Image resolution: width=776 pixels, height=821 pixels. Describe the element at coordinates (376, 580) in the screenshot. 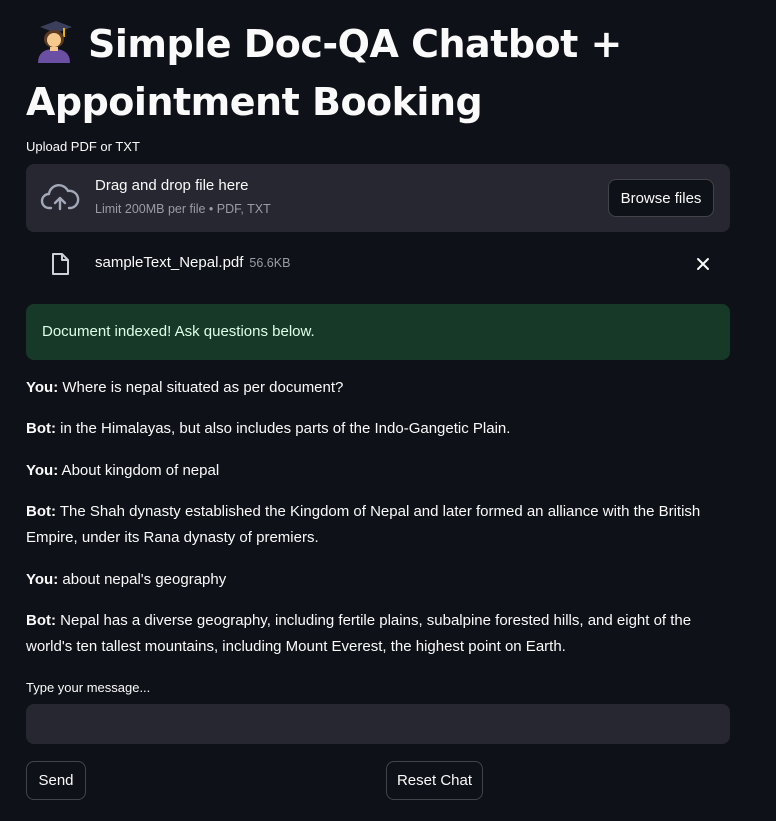

I see `chat-message: You: about nepal's geography` at that location.